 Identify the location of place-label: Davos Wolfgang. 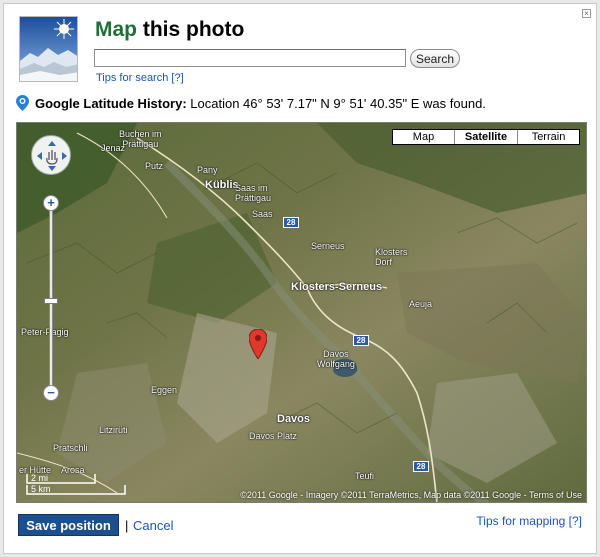
(336, 359).